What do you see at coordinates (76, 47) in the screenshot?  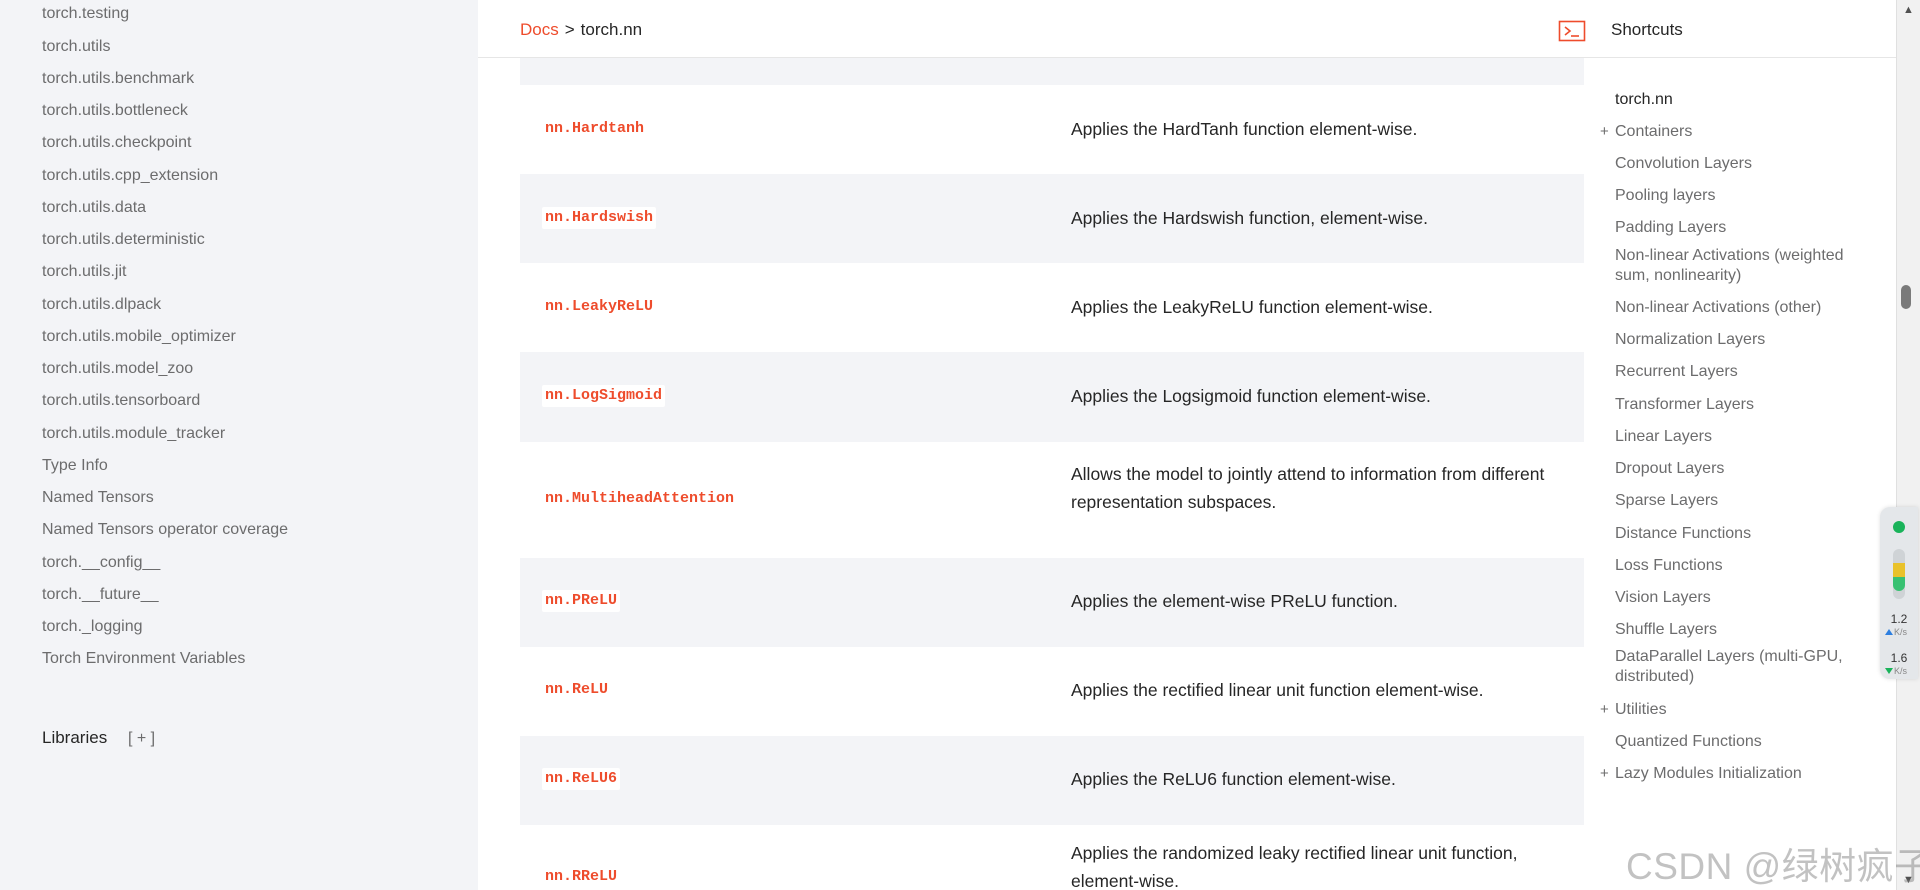 I see `sidebar-item: torch.utils` at bounding box center [76, 47].